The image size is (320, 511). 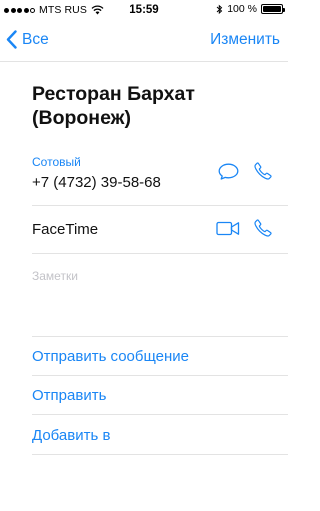 I want to click on bluetooth-icon, so click(x=219, y=9).